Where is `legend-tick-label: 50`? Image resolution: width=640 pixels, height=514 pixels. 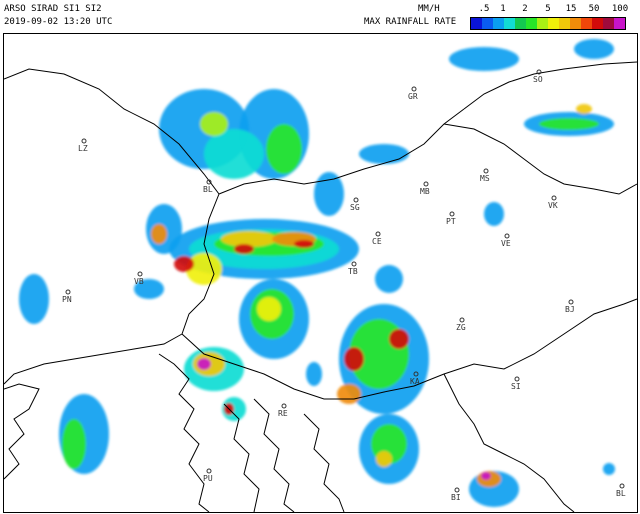 legend-tick-label: 50 is located at coordinates (594, 9).